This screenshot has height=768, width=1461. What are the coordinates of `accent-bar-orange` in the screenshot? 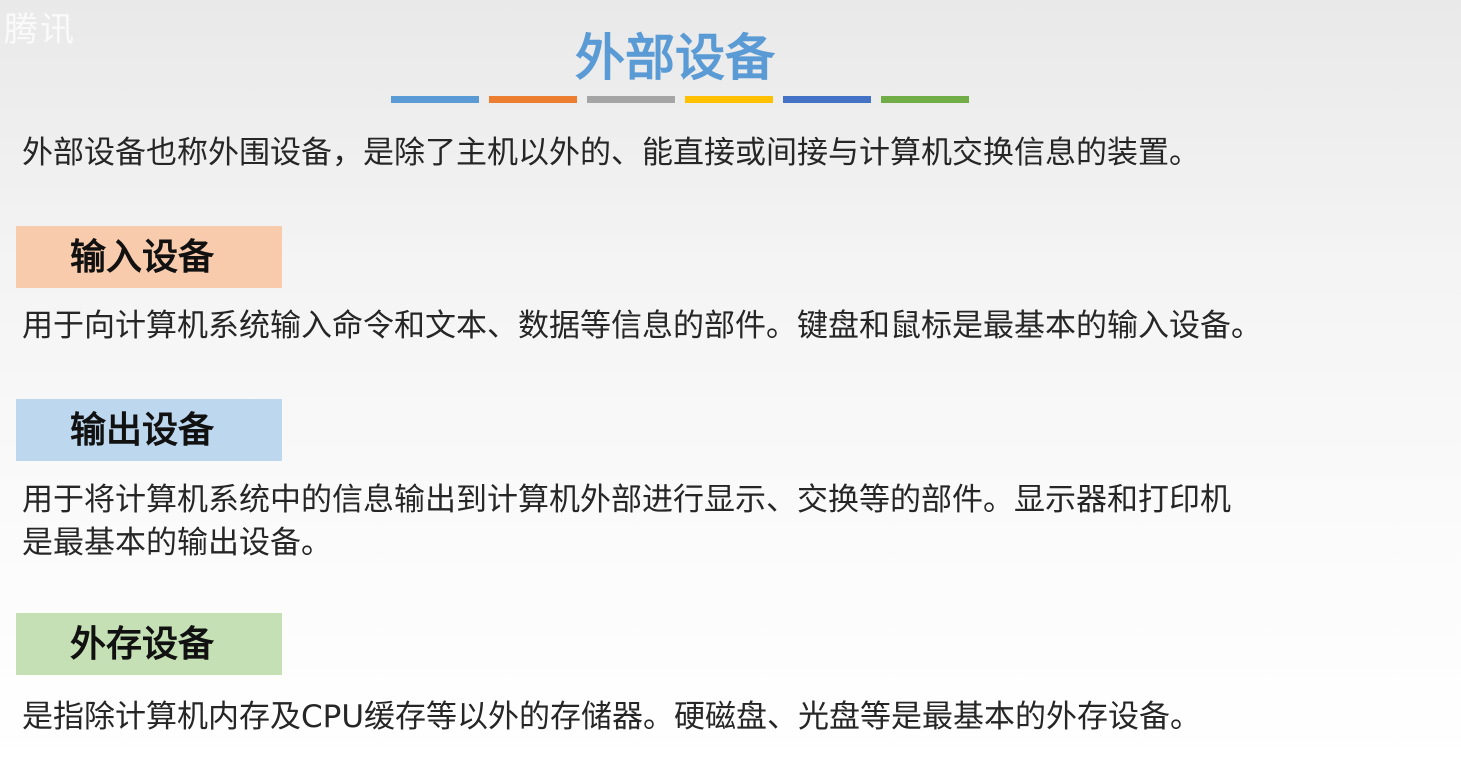 It's located at (533, 99).